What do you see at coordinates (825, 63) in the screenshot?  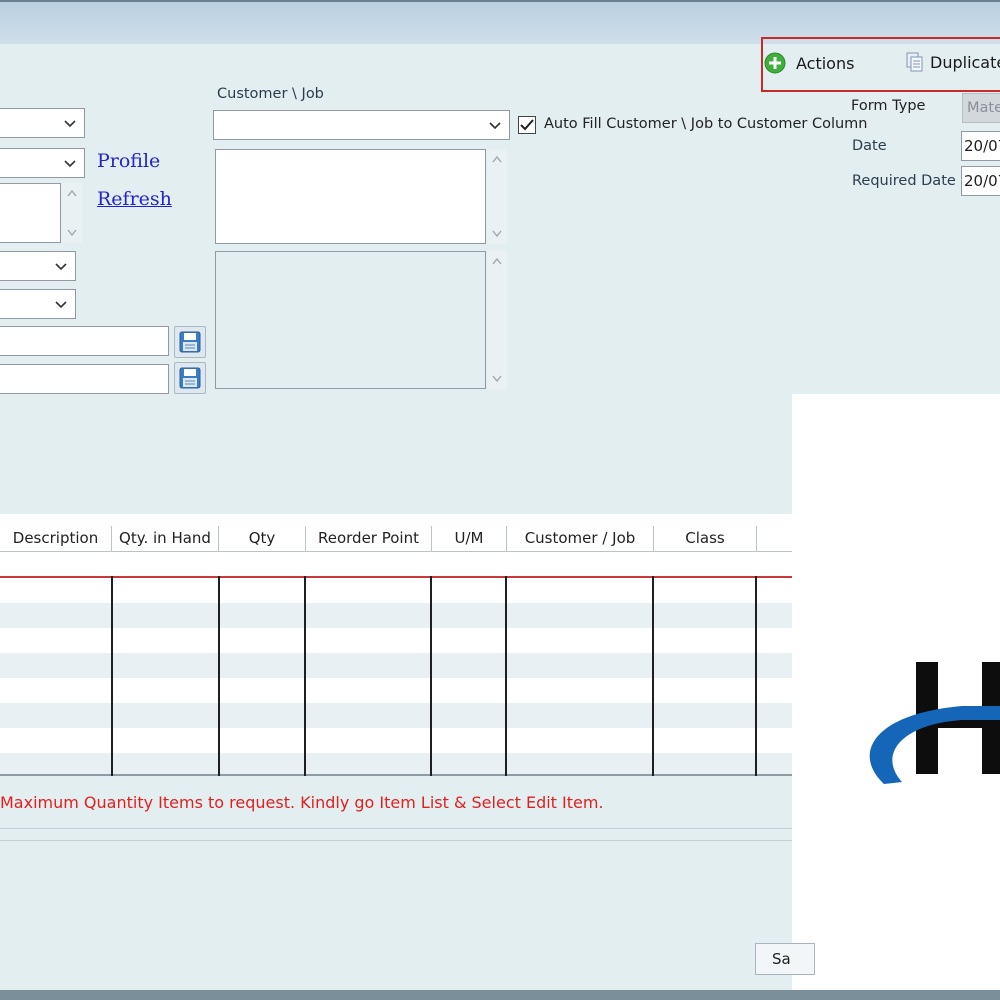 I see `actions-label: Actions` at bounding box center [825, 63].